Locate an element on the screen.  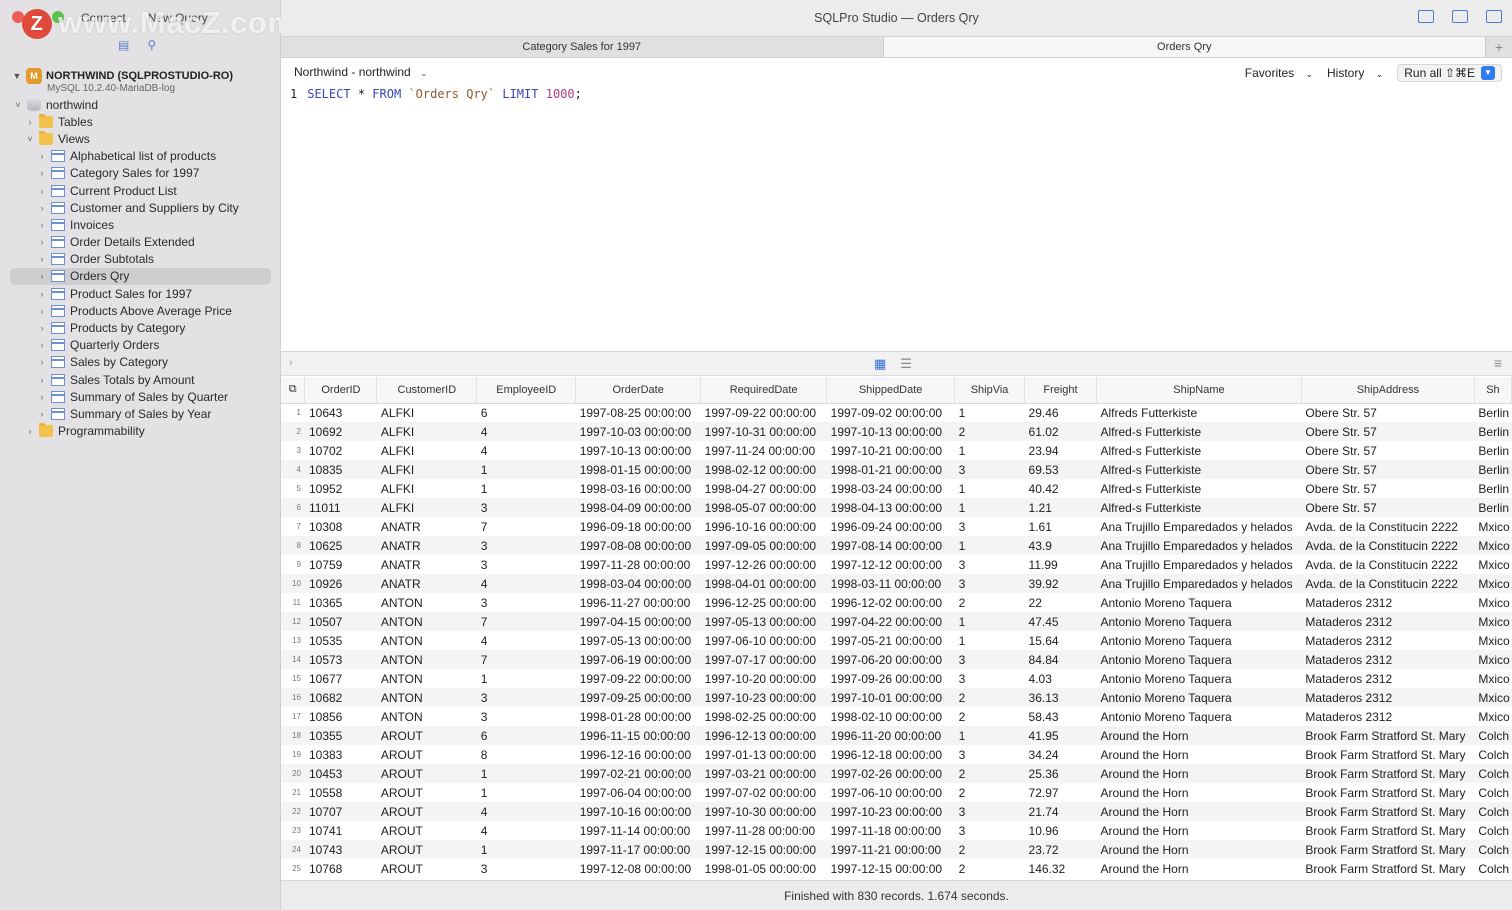
table-cell: 8 is located at coordinates (526, 754).